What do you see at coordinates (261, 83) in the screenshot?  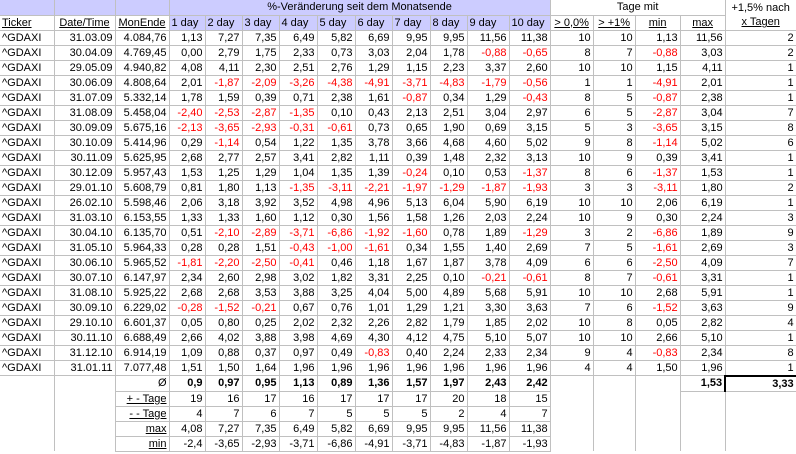 I see `data-cell: -2,09` at bounding box center [261, 83].